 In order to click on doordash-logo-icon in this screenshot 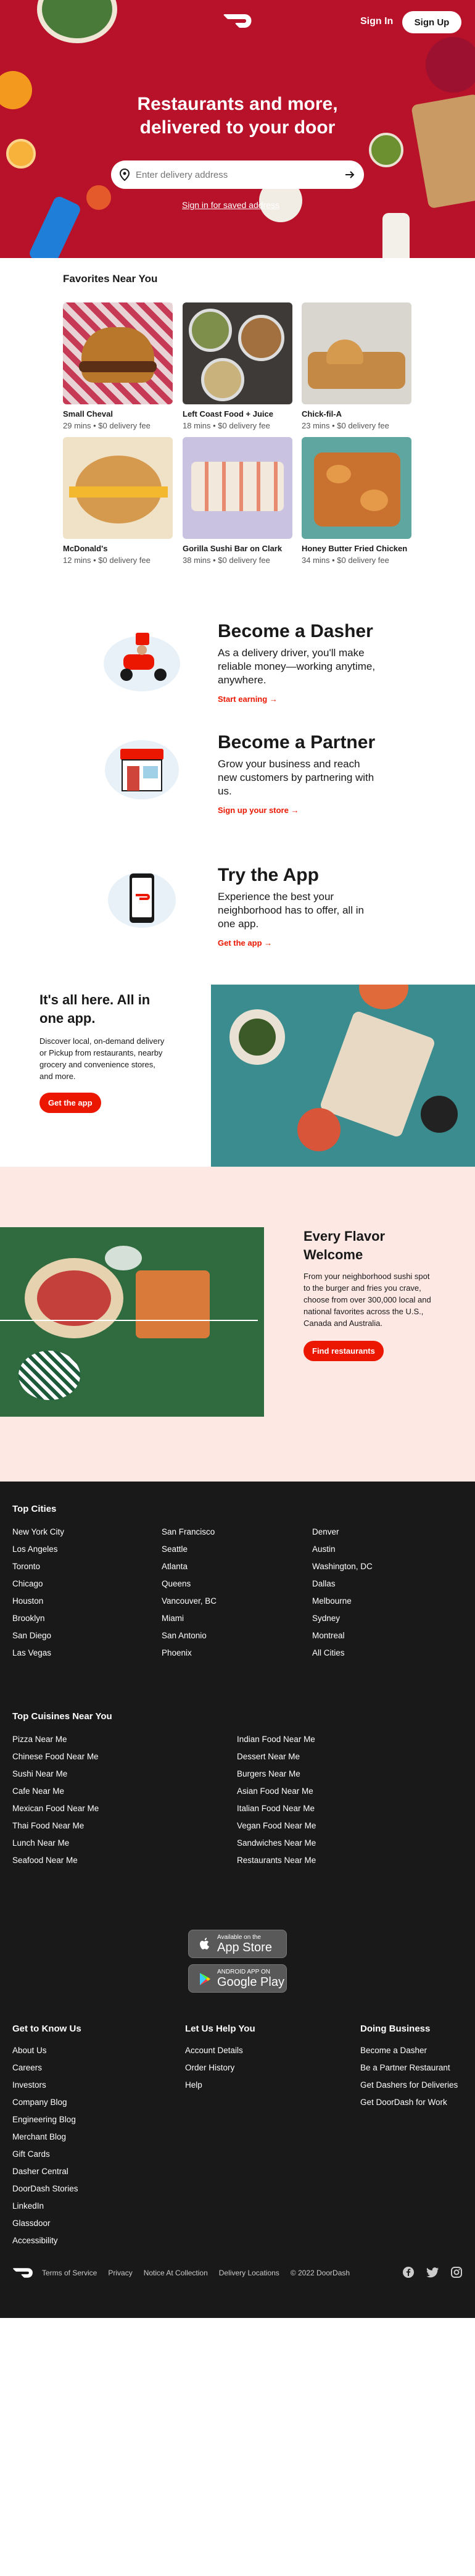, I will do `click(238, 21)`.